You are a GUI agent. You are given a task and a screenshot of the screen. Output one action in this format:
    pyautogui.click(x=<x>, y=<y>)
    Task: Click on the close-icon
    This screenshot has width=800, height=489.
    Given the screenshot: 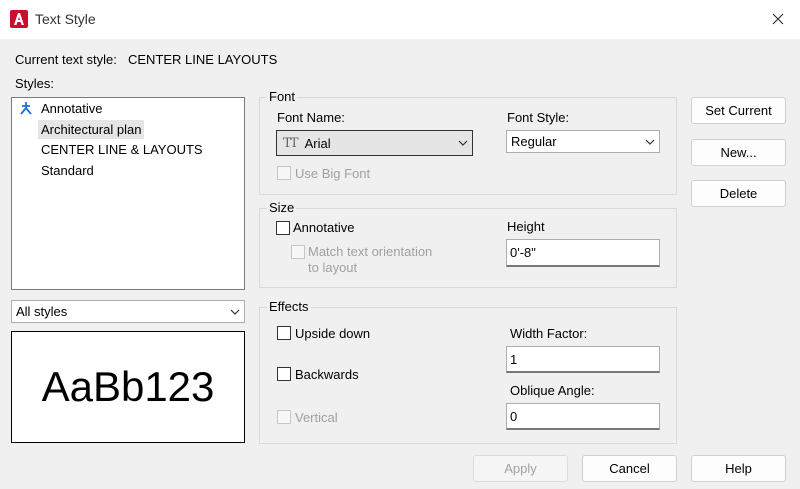 What is the action you would take?
    pyautogui.click(x=778, y=19)
    